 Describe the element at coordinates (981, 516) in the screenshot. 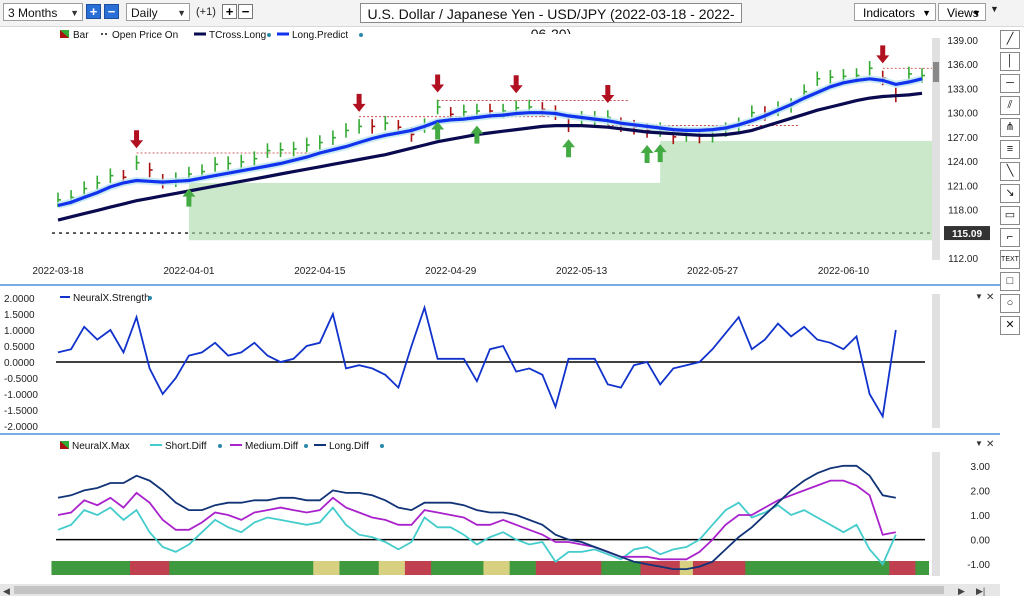

I see `diff-tick-label: 1.00` at that location.